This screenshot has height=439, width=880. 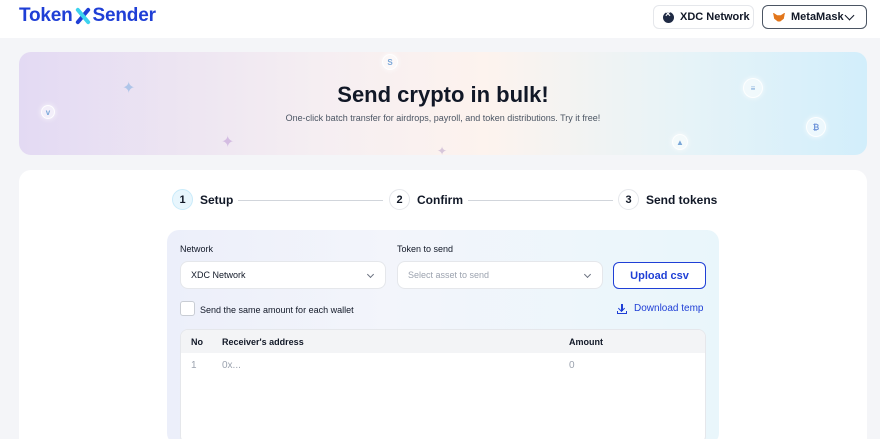 What do you see at coordinates (572, 365) in the screenshot?
I see `amount-input: 0` at bounding box center [572, 365].